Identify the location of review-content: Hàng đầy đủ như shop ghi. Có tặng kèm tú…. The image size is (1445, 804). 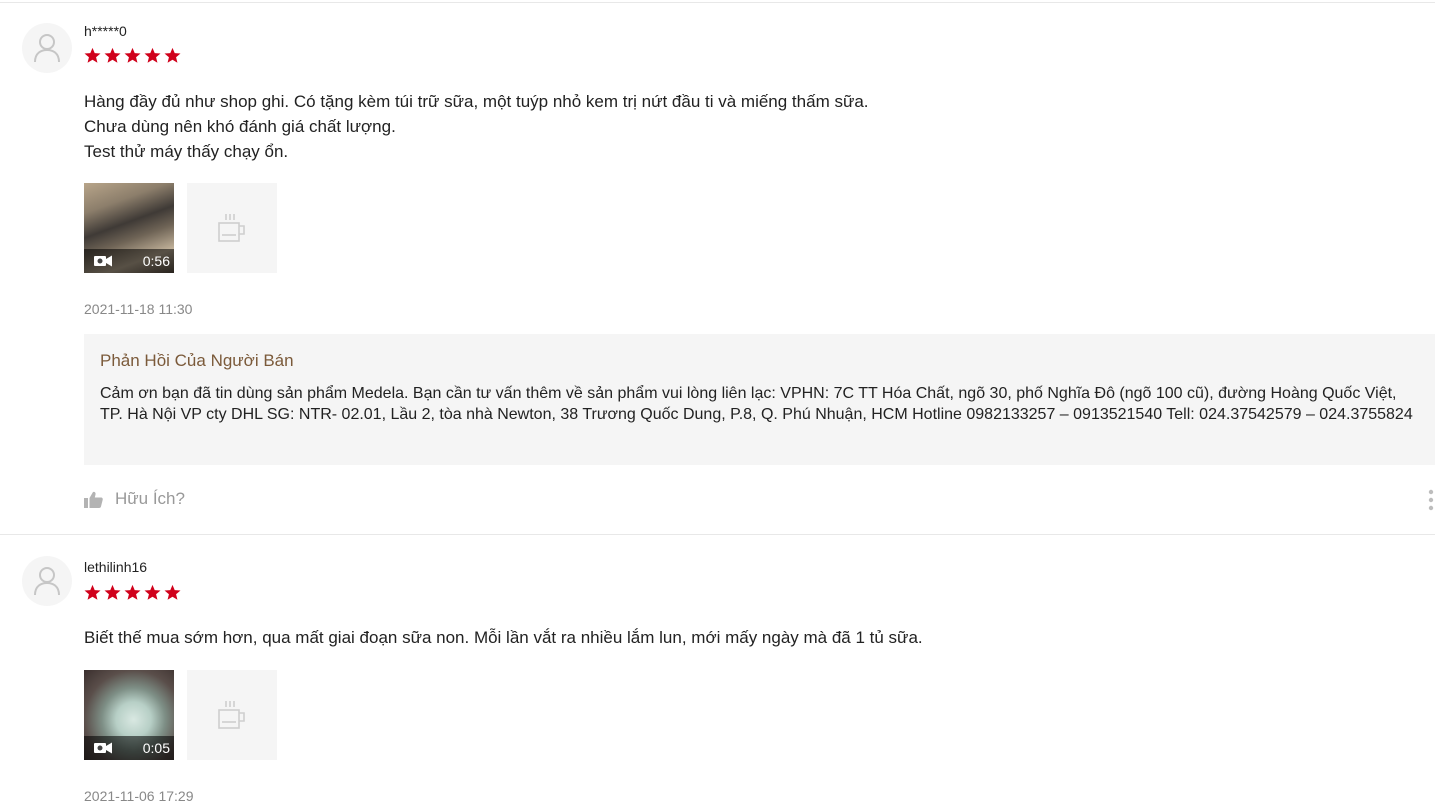
(476, 126).